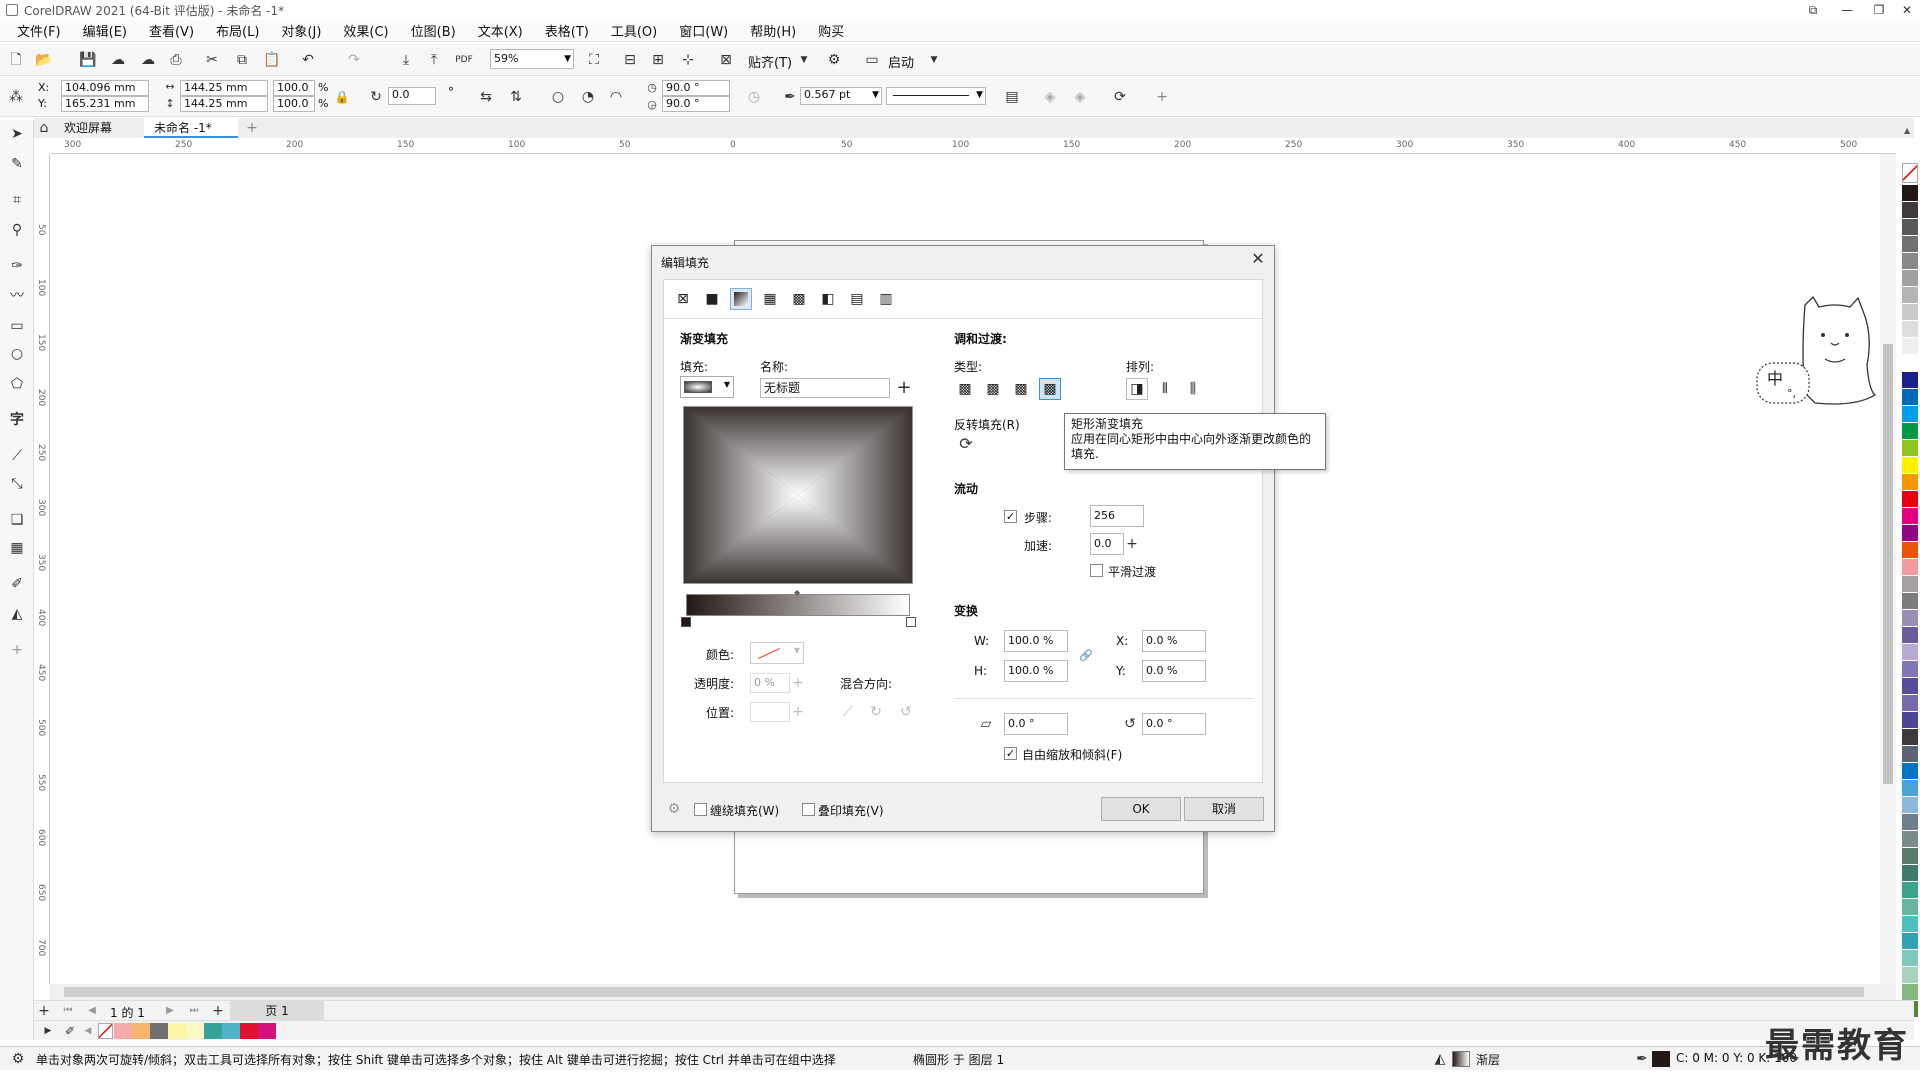 The height and width of the screenshot is (1080, 1920). What do you see at coordinates (252, 128) in the screenshot?
I see `add-tab-icon: +` at bounding box center [252, 128].